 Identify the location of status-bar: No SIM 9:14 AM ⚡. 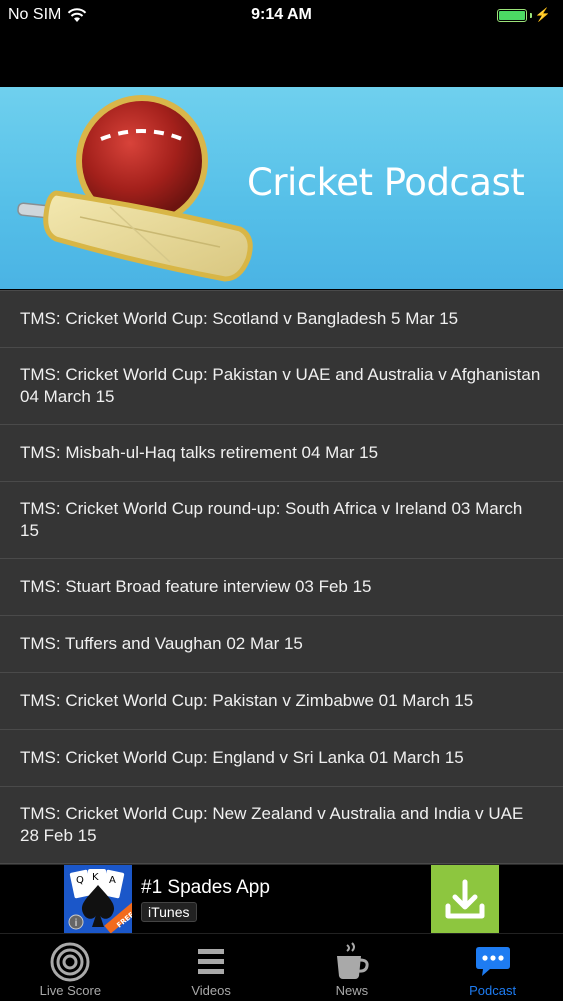
(281, 15).